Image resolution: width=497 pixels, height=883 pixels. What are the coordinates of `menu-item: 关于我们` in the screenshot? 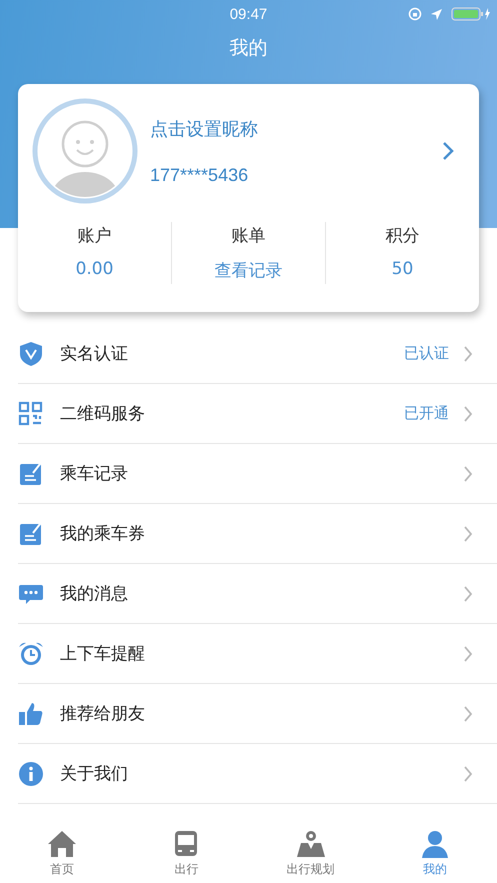 It's located at (257, 774).